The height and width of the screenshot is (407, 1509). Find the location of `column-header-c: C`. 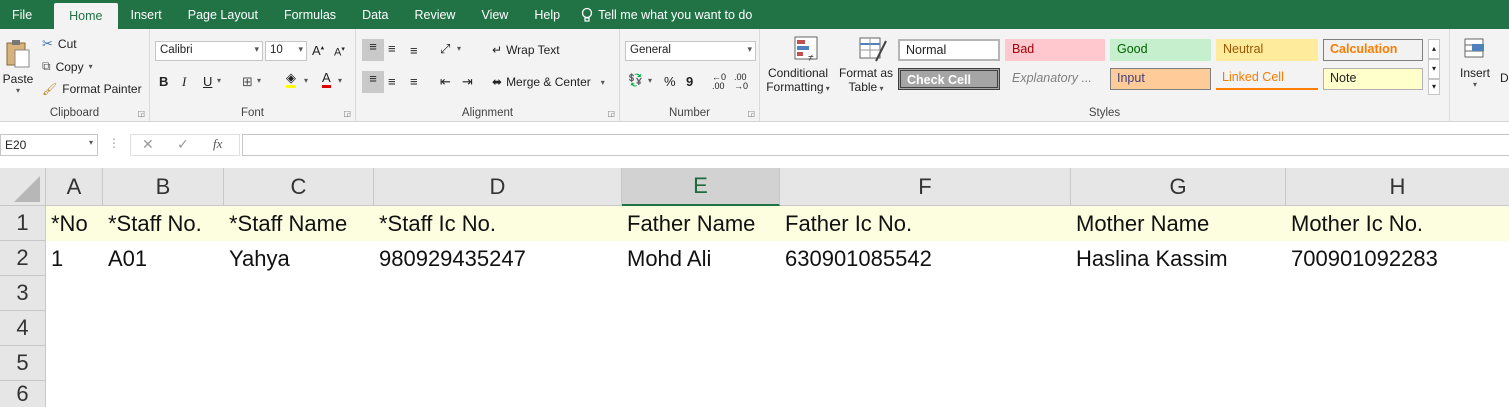

column-header-c: C is located at coordinates (299, 187).